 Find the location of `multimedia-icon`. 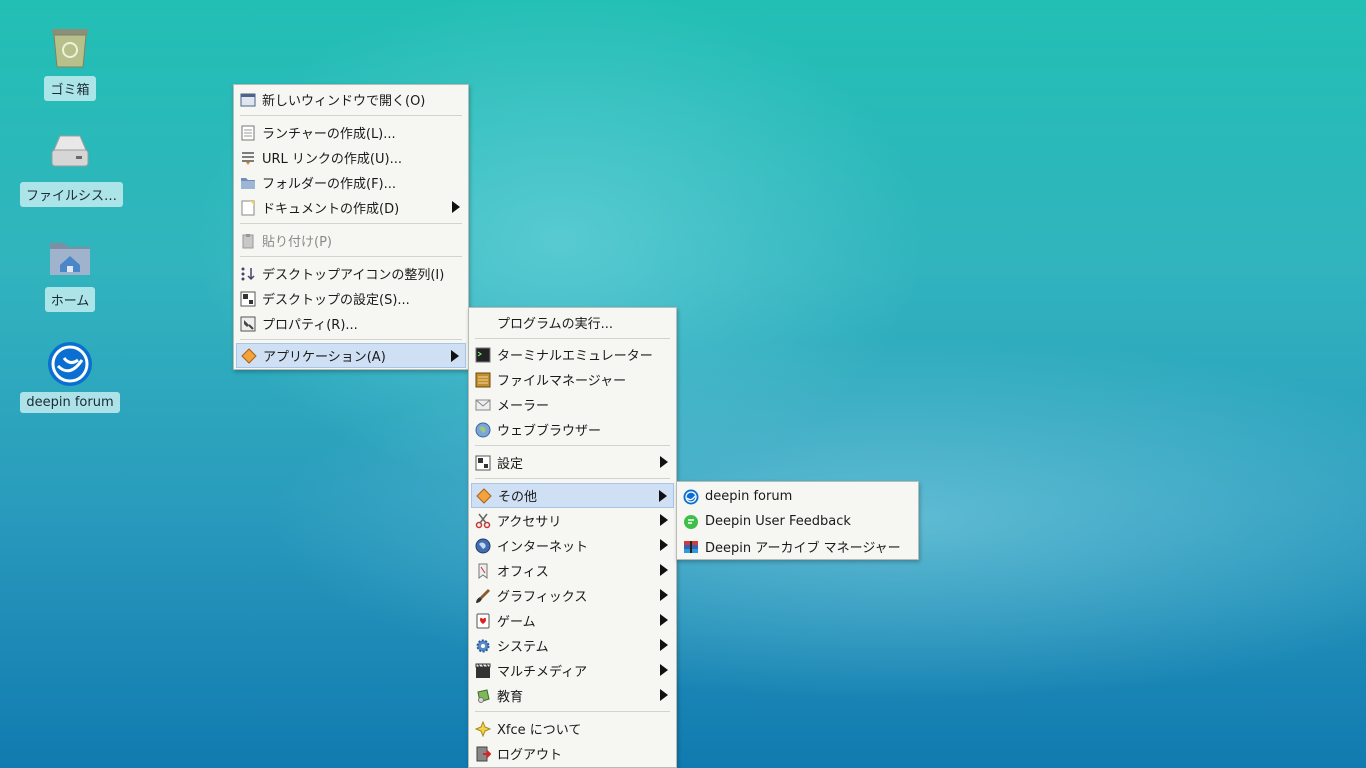

multimedia-icon is located at coordinates (483, 671).